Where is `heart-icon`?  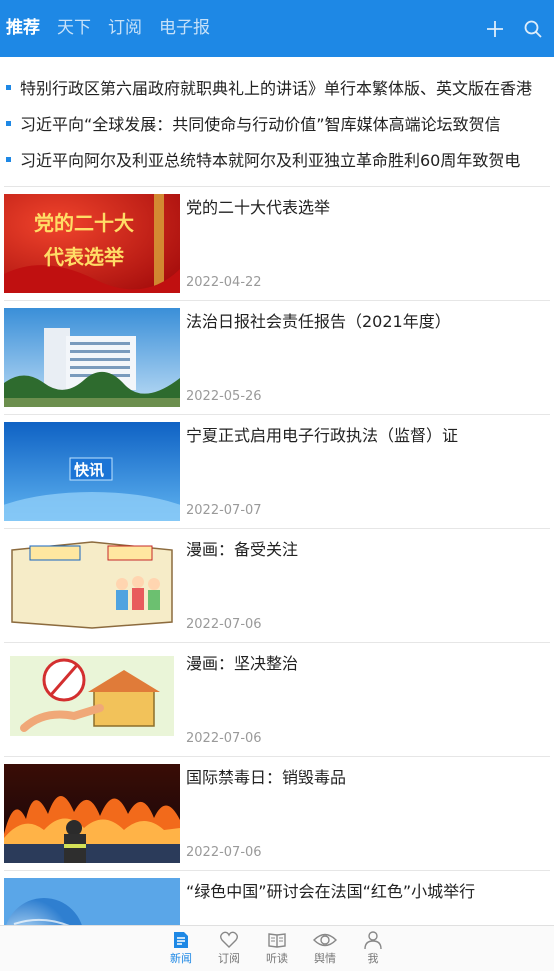
heart-icon is located at coordinates (229, 940).